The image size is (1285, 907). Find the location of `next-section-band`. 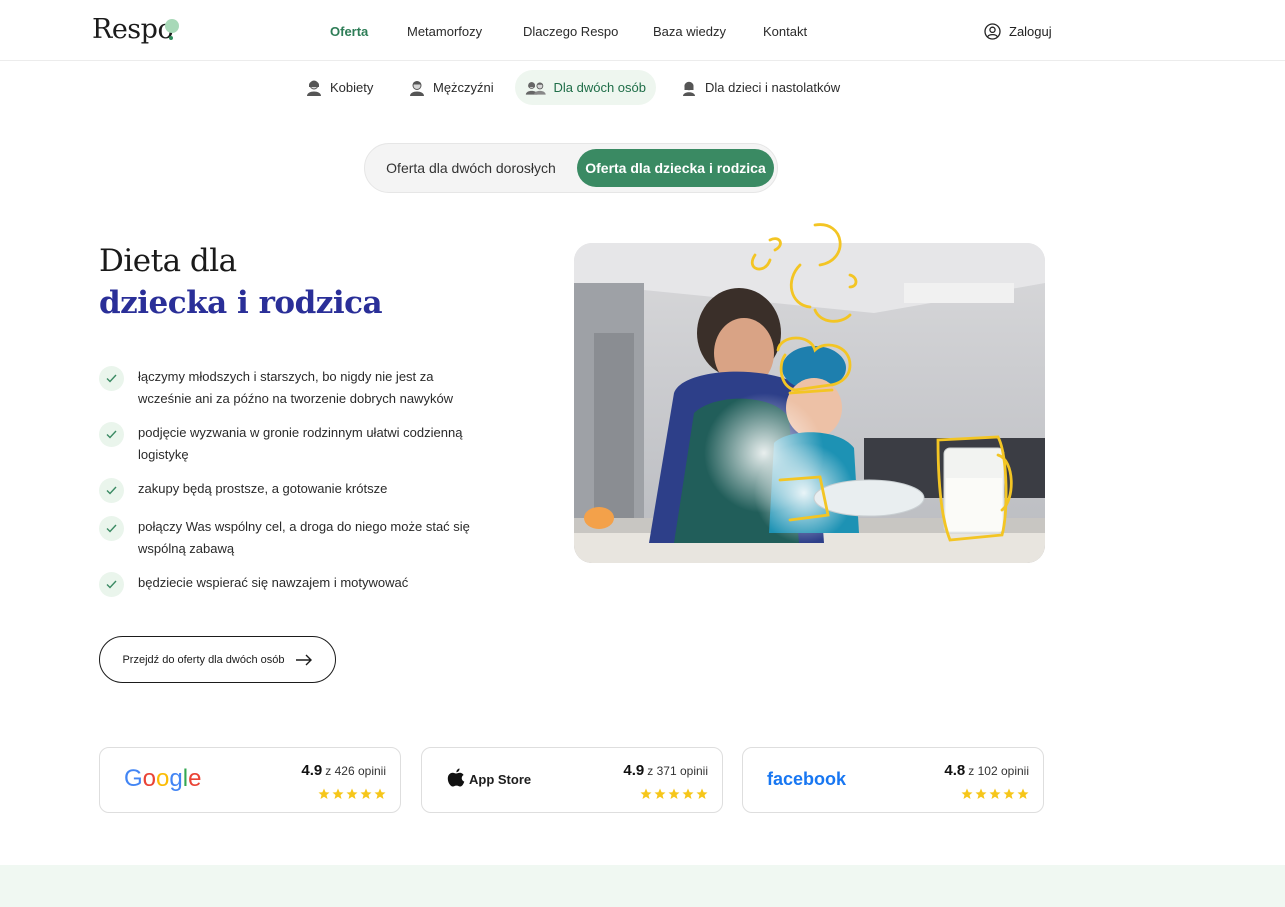

next-section-band is located at coordinates (642, 886).